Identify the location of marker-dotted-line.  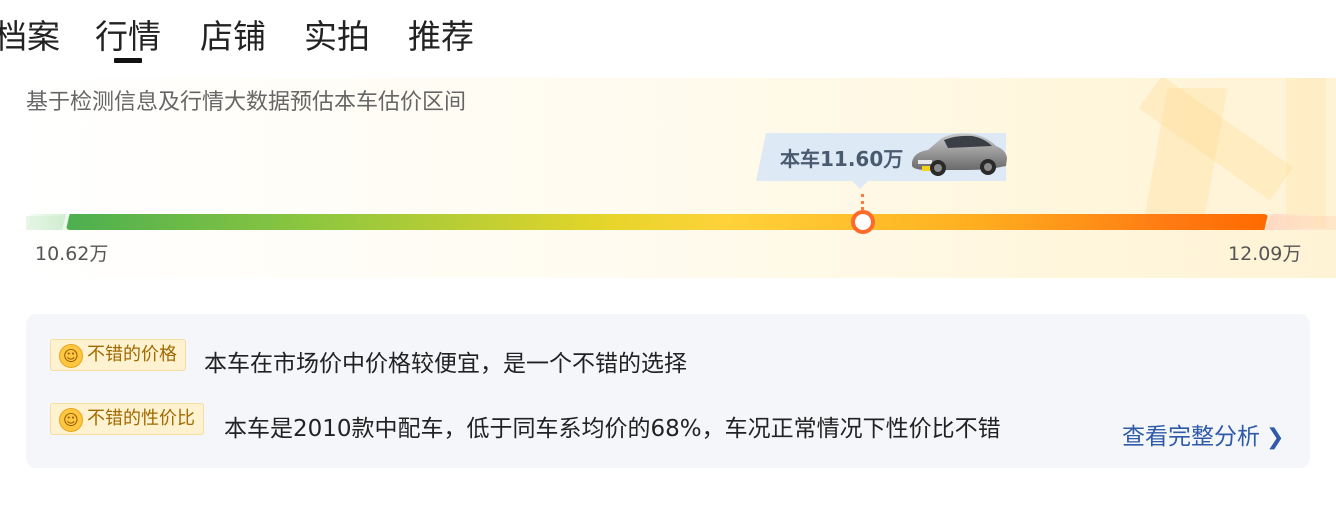
(862, 202).